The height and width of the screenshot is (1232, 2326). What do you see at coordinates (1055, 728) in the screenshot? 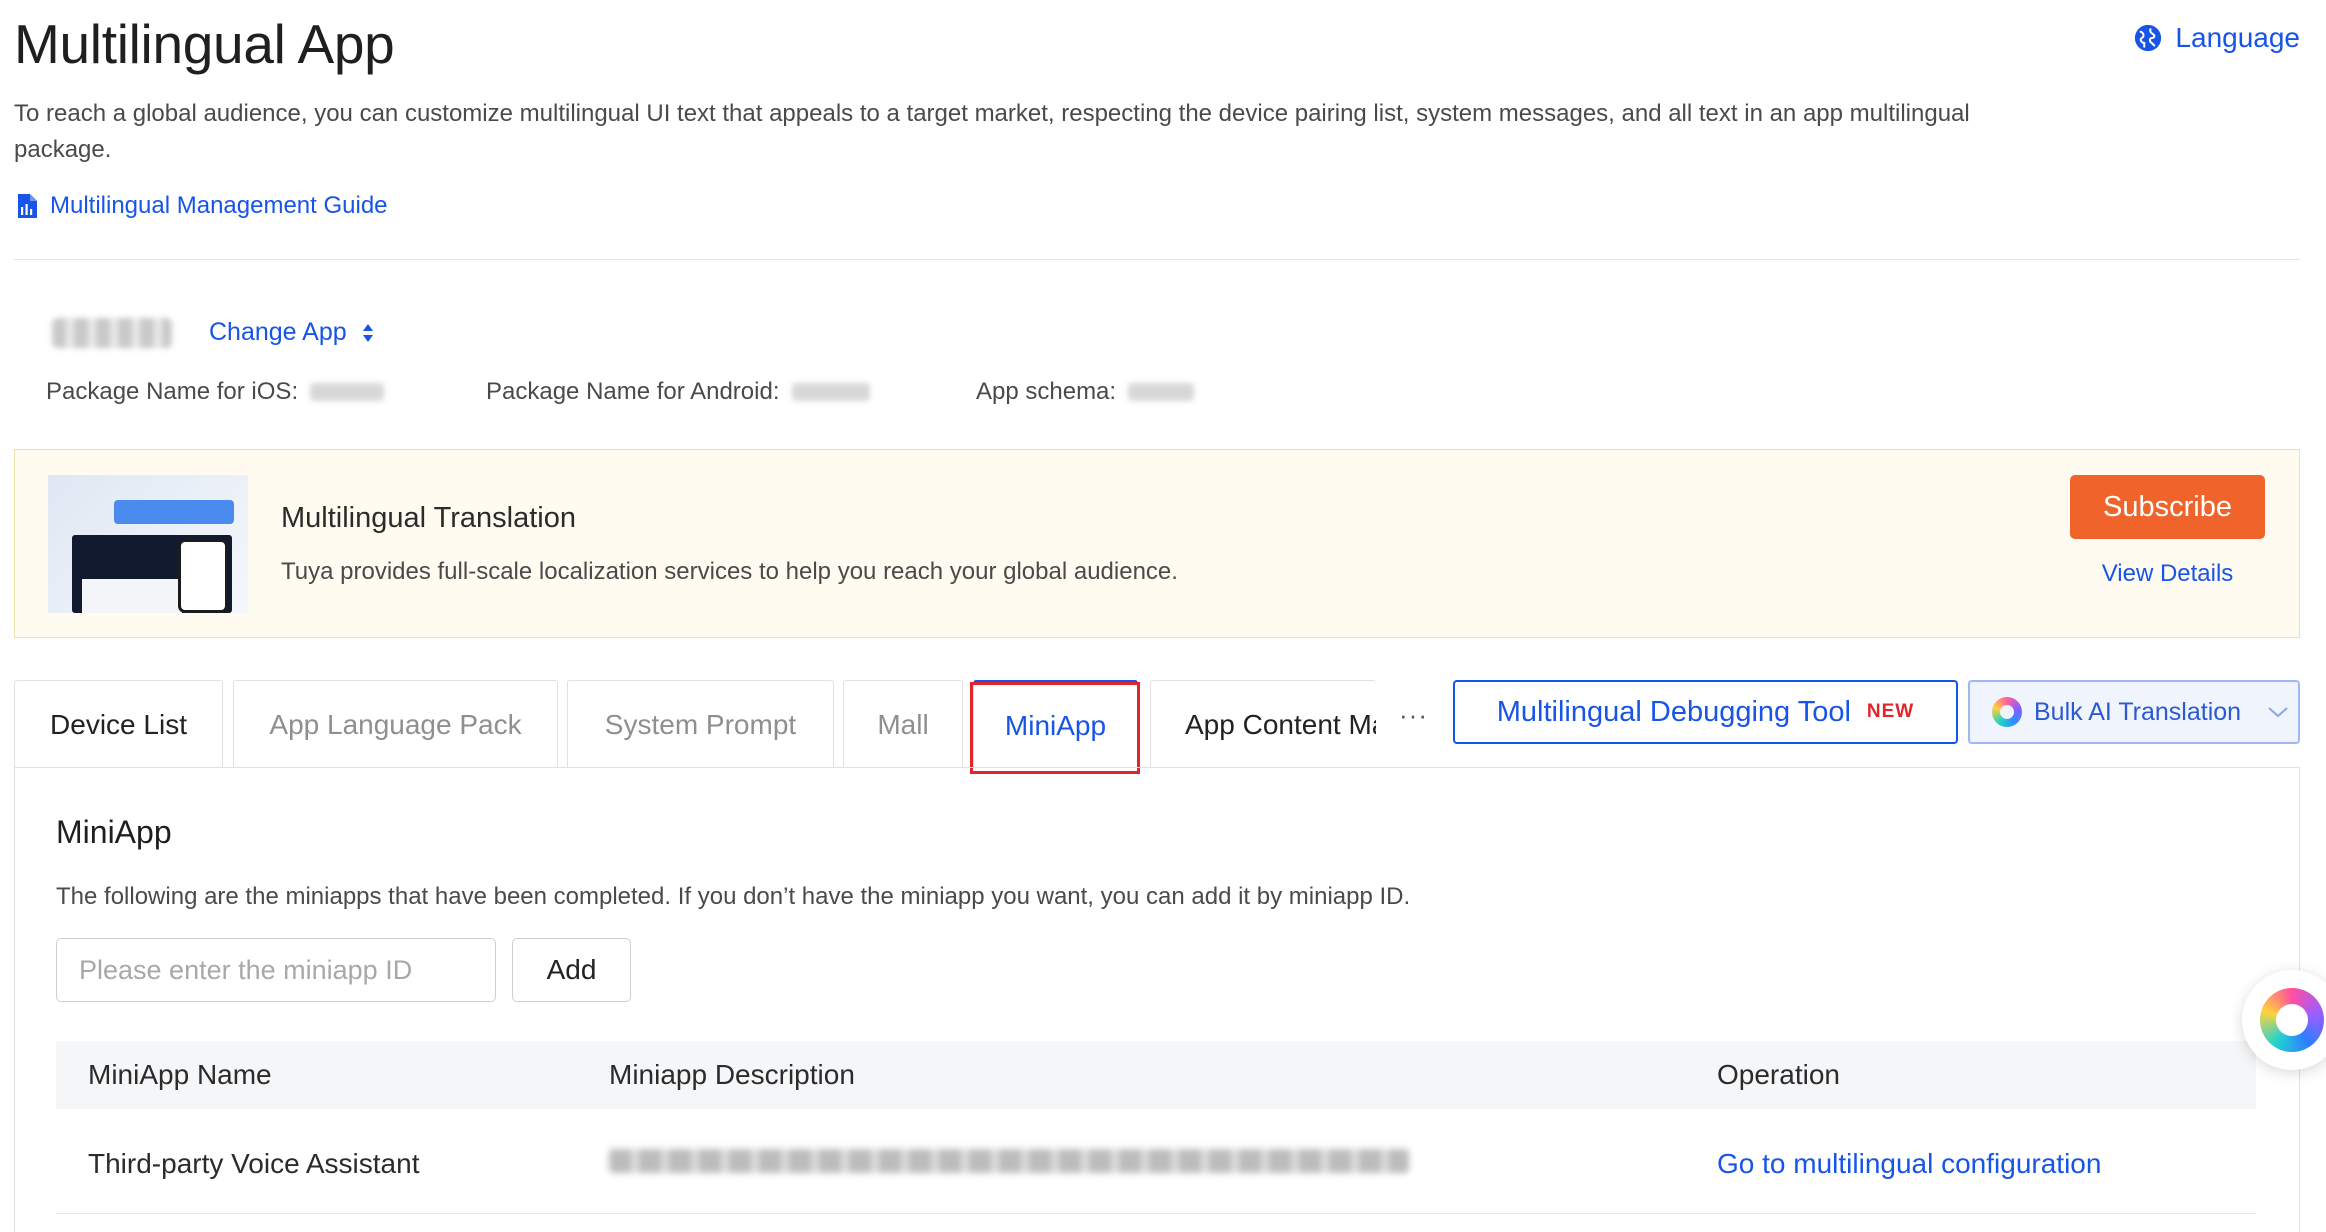
I see `active-tab-highlight` at bounding box center [1055, 728].